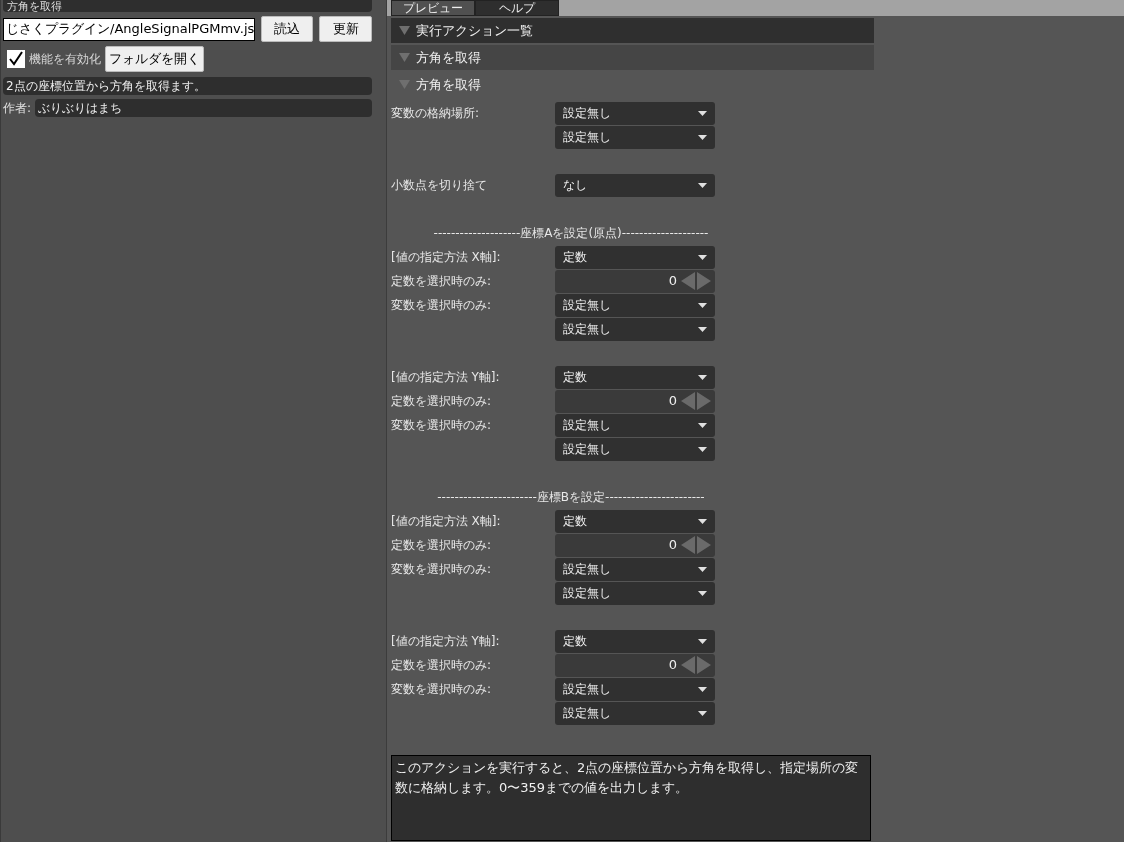 This screenshot has width=1124, height=842. I want to click on section-header: 実行アクション一覧, so click(632, 30).